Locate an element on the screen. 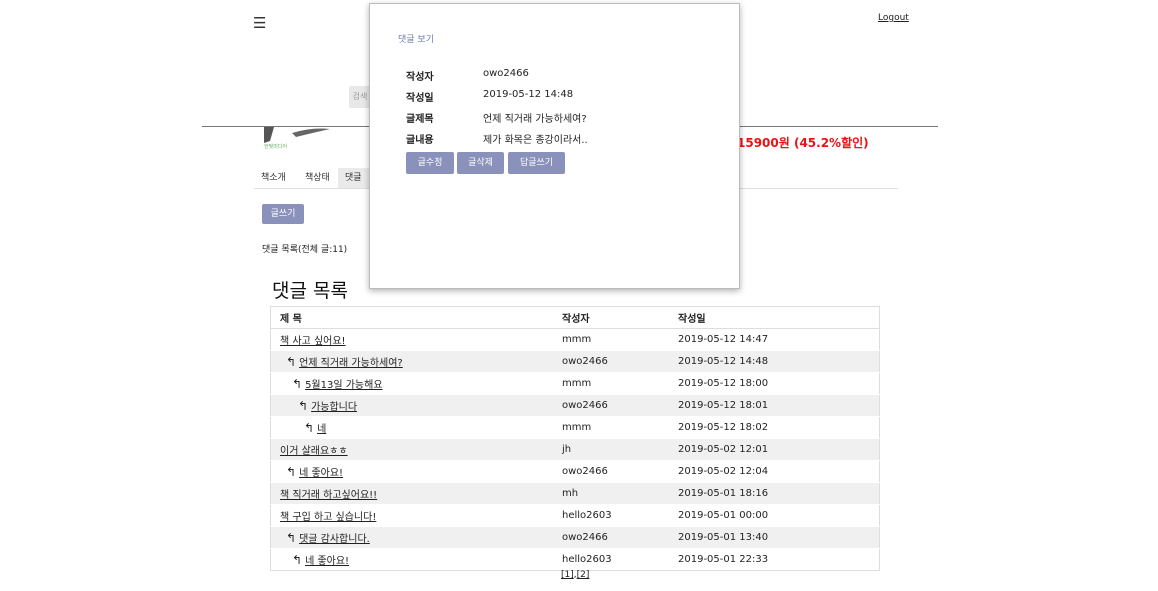 The height and width of the screenshot is (591, 1158). delete-comment-button: 글삭제 is located at coordinates (480, 163).